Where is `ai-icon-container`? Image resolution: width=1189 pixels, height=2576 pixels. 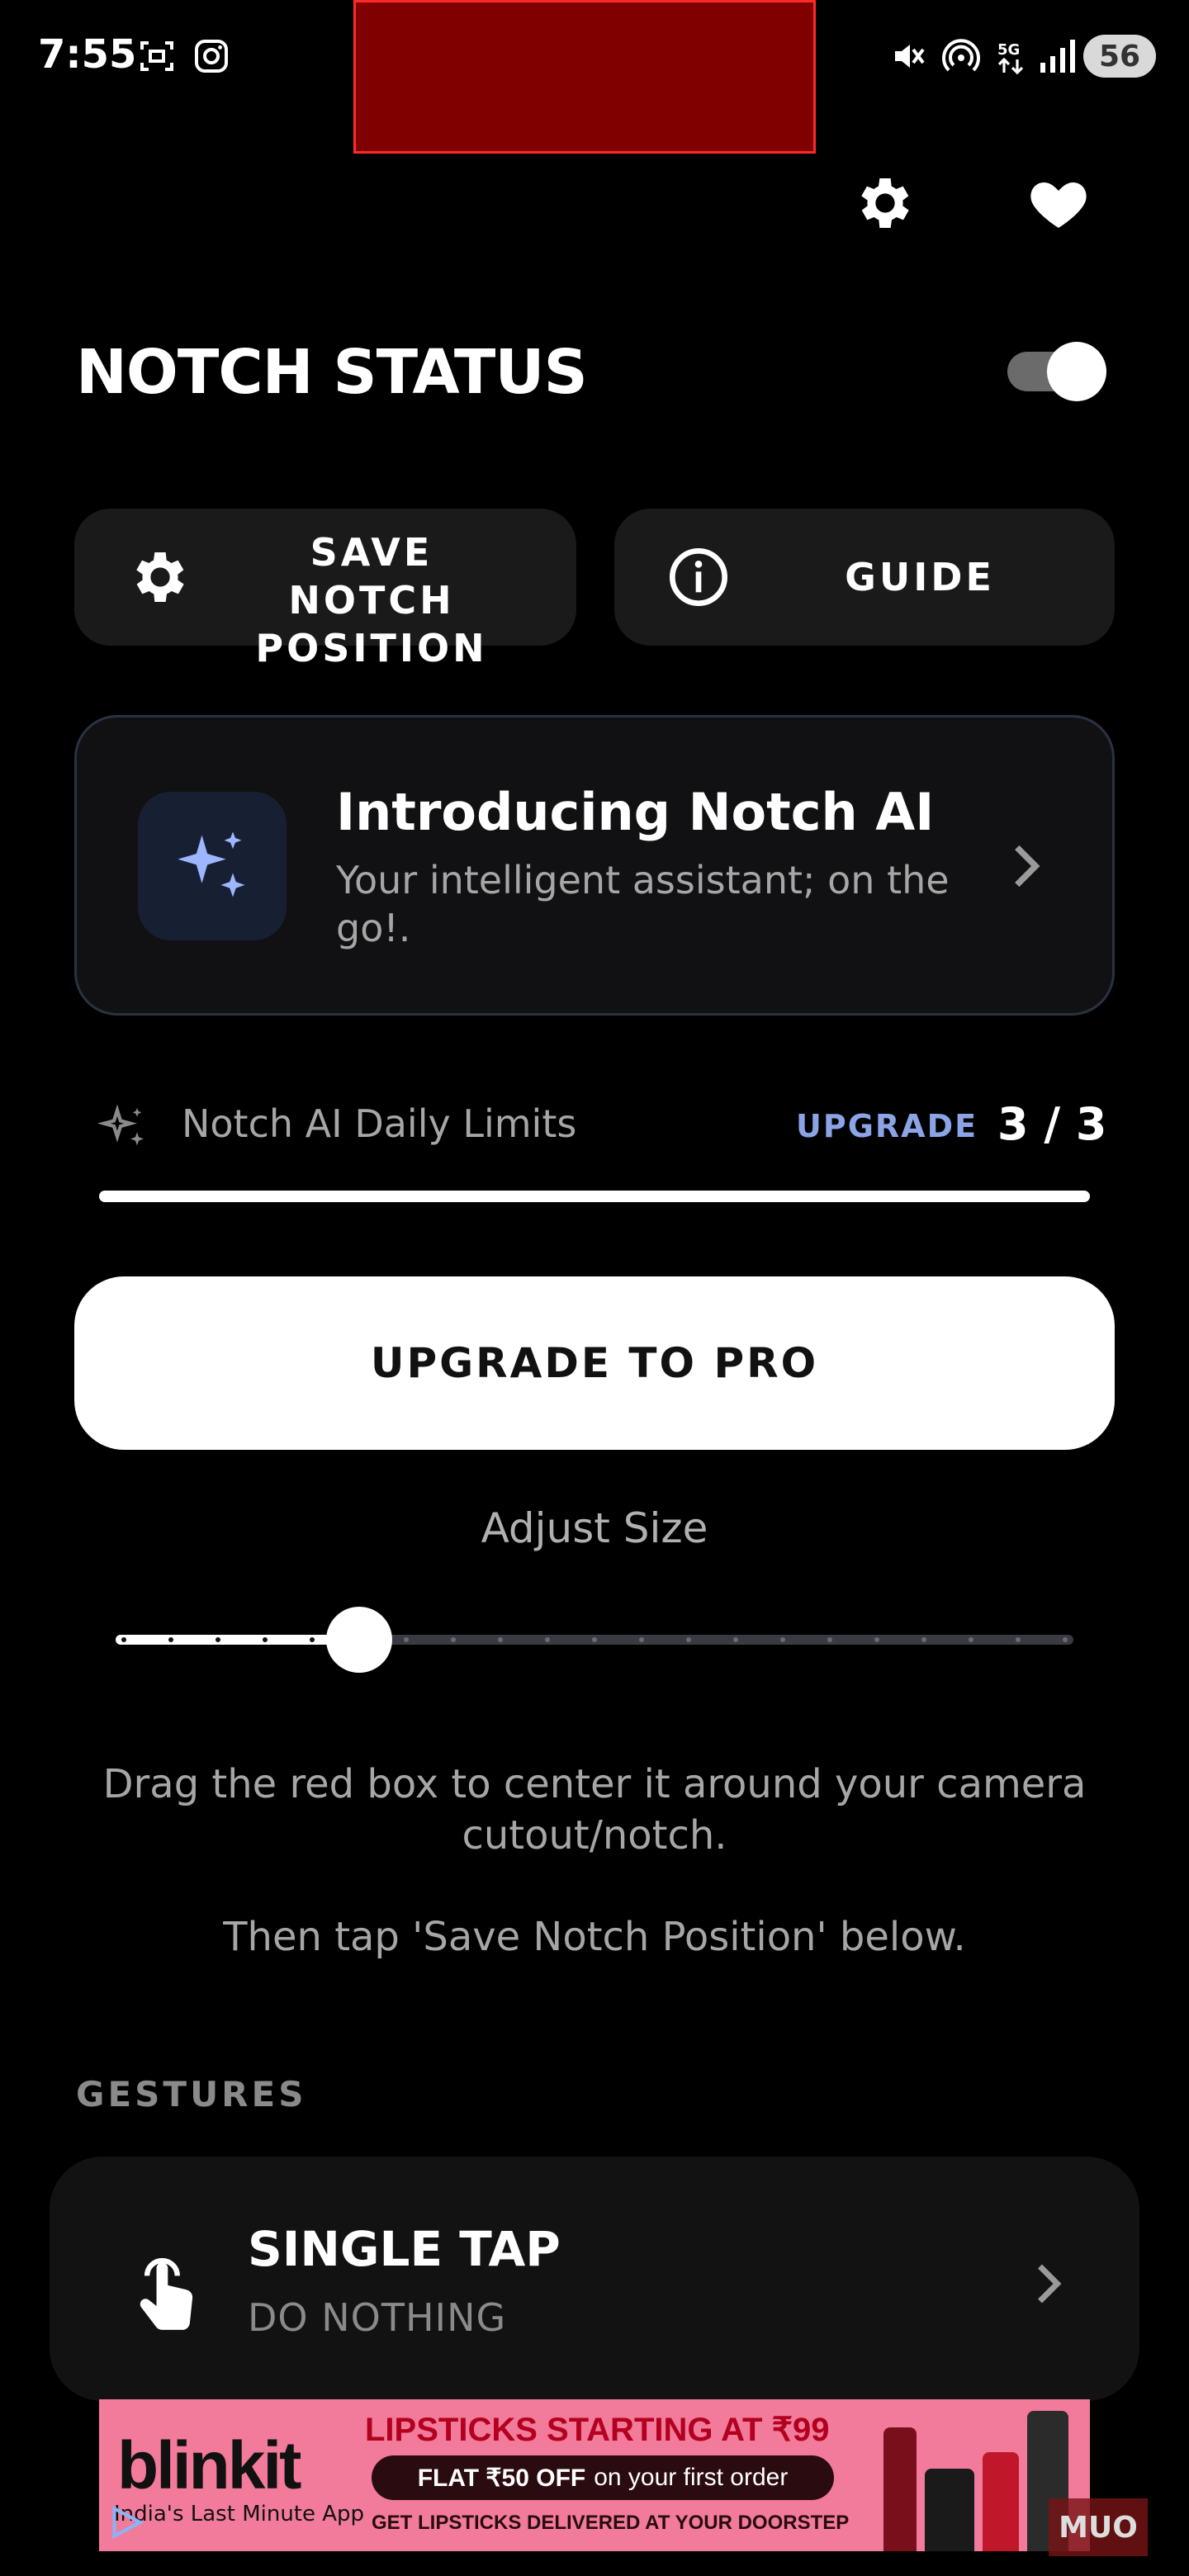
ai-icon-container is located at coordinates (212, 866).